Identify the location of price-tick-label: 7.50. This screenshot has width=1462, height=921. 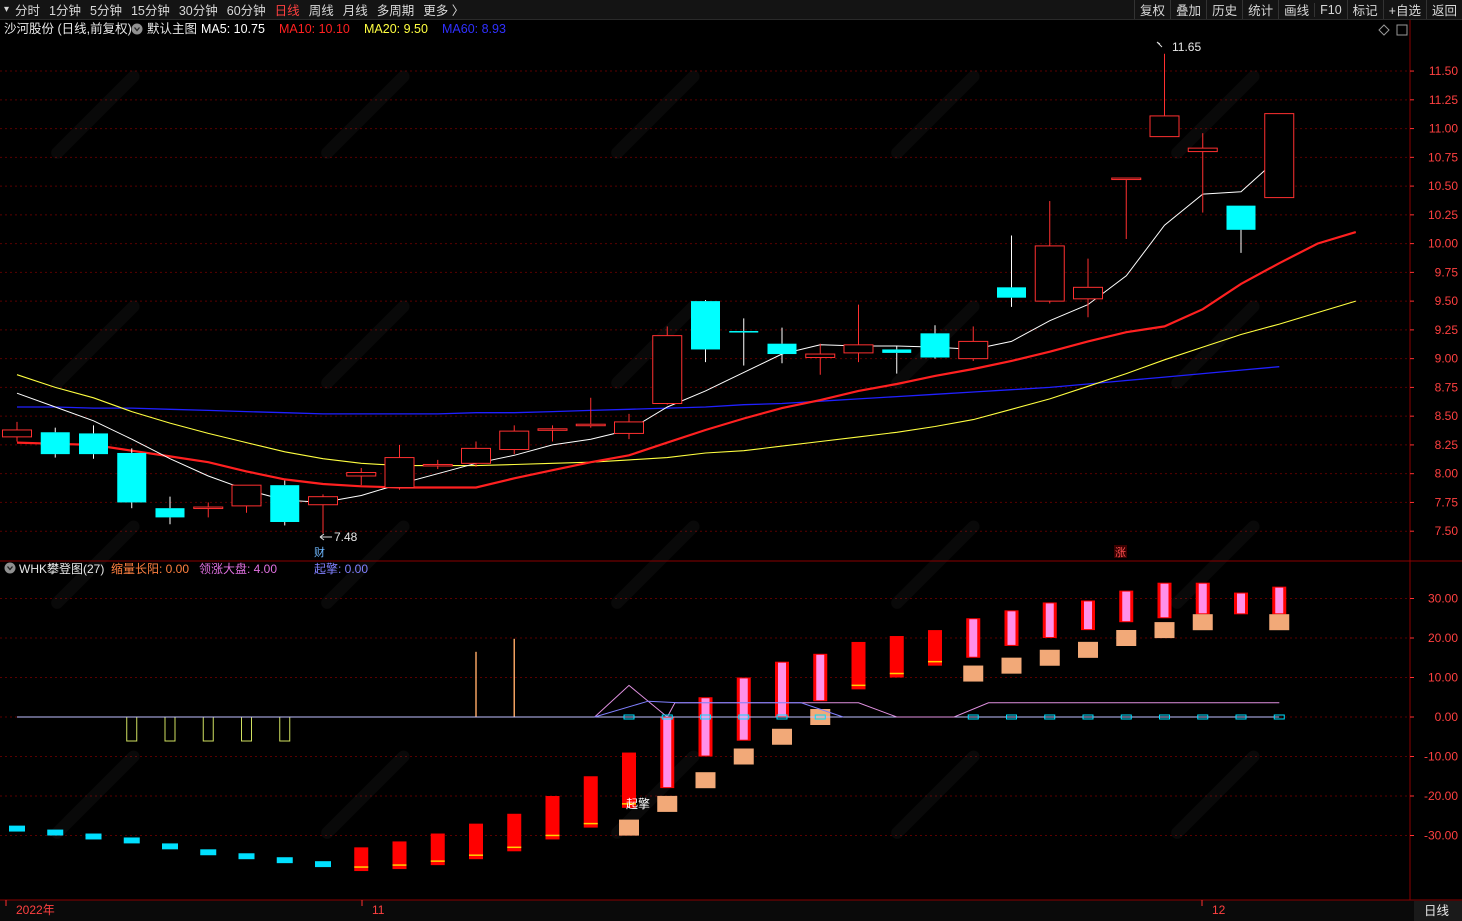
(1447, 531).